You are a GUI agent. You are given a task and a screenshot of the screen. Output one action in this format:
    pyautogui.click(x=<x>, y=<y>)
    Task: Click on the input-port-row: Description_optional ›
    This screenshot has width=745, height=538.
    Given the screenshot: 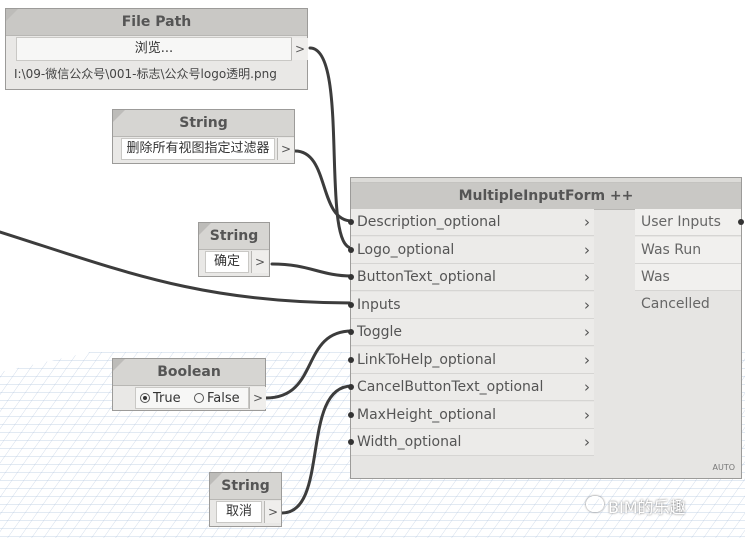 What is the action you would take?
    pyautogui.click(x=471, y=222)
    